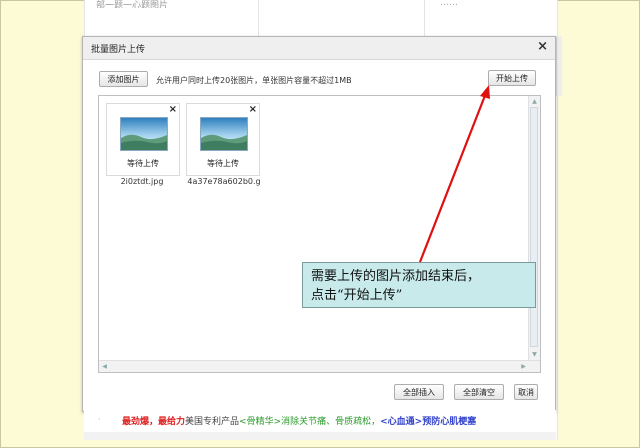  What do you see at coordinates (396, 276) in the screenshot?
I see `callout-line-1: 需要上传的图片添加结束后，` at bounding box center [396, 276].